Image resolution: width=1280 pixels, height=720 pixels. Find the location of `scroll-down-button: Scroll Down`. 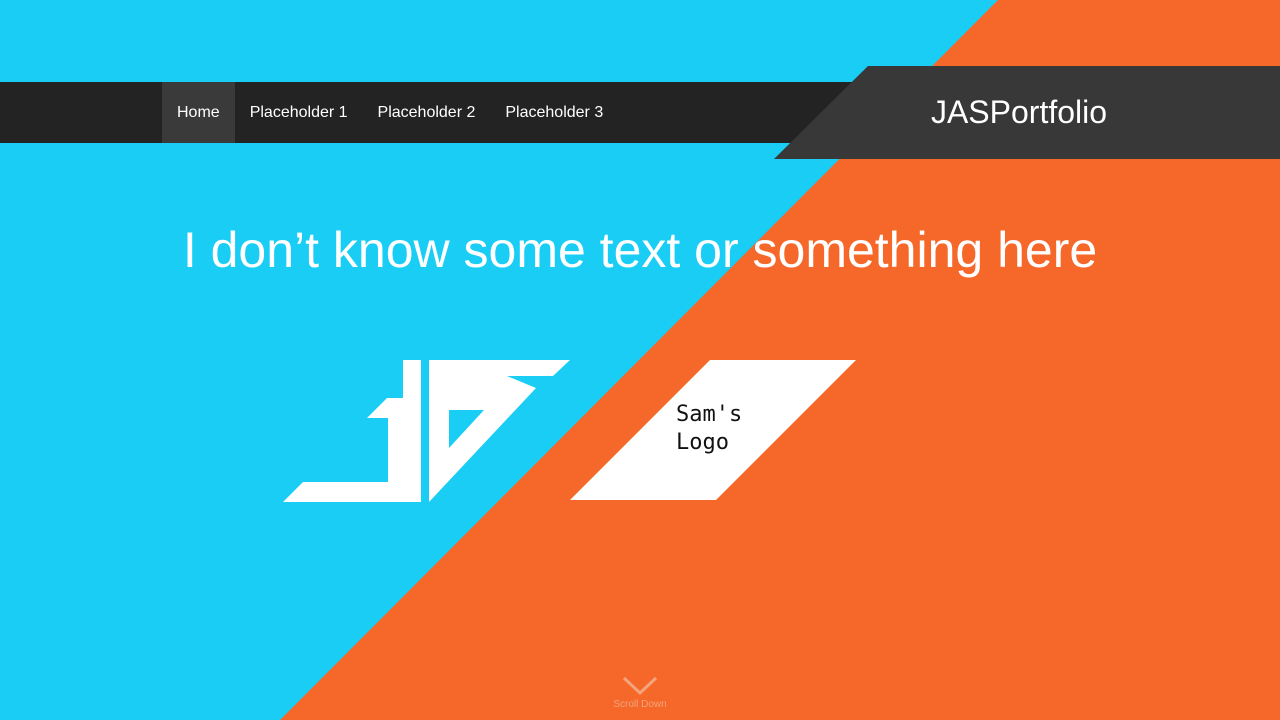

scroll-down-button: Scroll Down is located at coordinates (640, 693).